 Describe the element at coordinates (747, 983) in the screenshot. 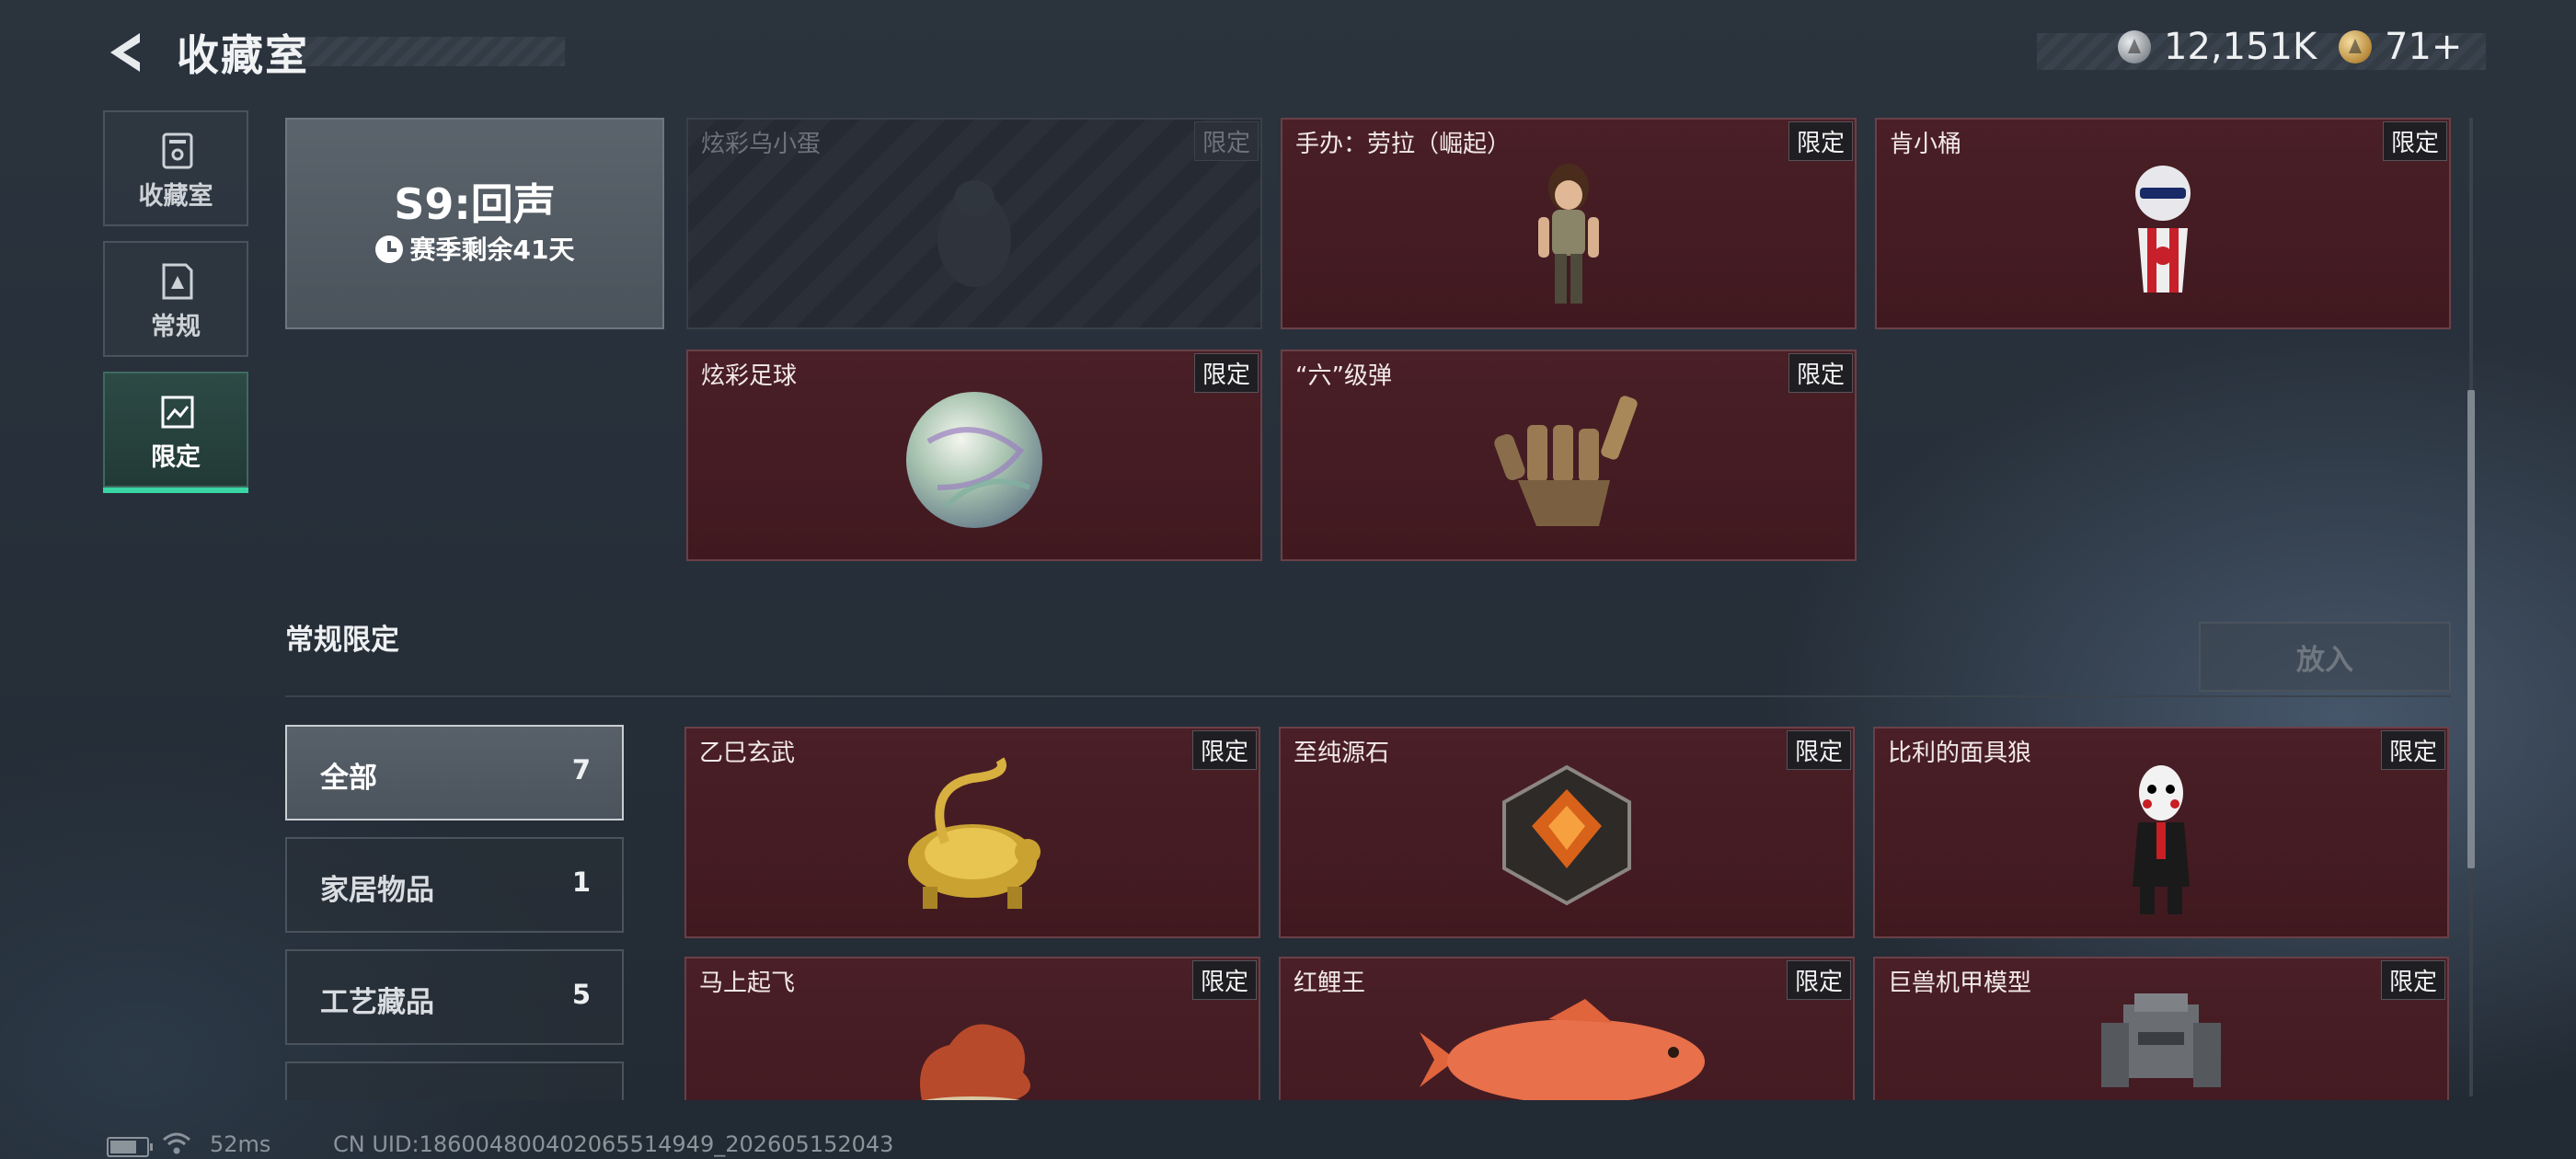

I see `item-name: 马上起飞` at that location.